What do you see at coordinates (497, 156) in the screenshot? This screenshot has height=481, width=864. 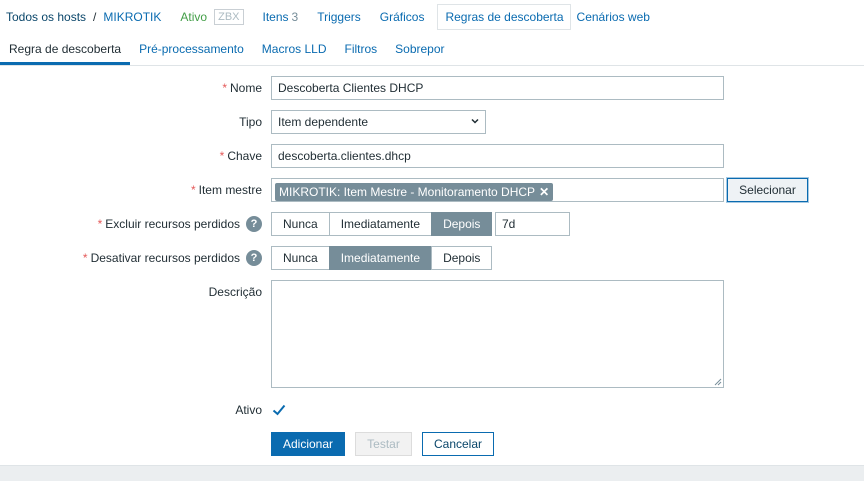 I see `key-input: descoberta.clientes.dhcp` at bounding box center [497, 156].